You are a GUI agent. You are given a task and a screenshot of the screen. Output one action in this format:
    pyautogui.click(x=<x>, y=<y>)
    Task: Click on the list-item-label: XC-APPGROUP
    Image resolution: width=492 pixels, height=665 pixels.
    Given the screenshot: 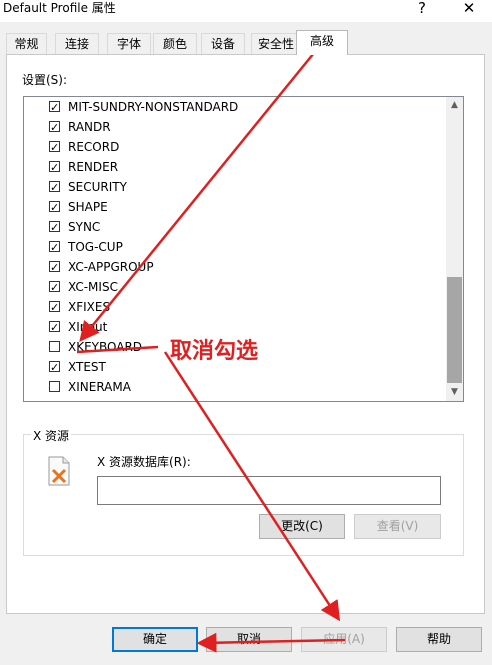 What is the action you would take?
    pyautogui.click(x=111, y=267)
    